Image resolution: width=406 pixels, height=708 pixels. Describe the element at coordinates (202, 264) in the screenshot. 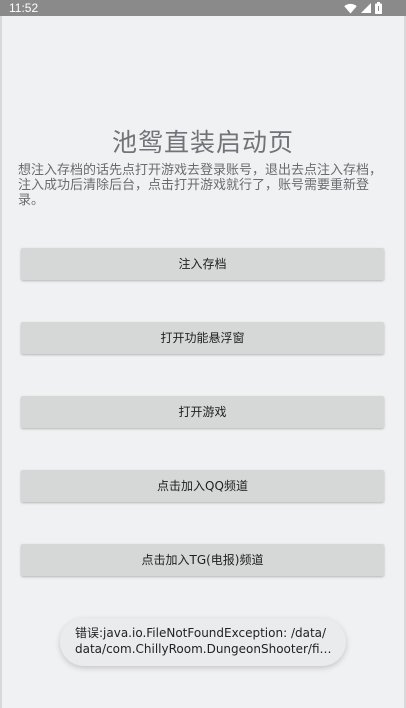

I see `inject-save-button: 注入存档` at that location.